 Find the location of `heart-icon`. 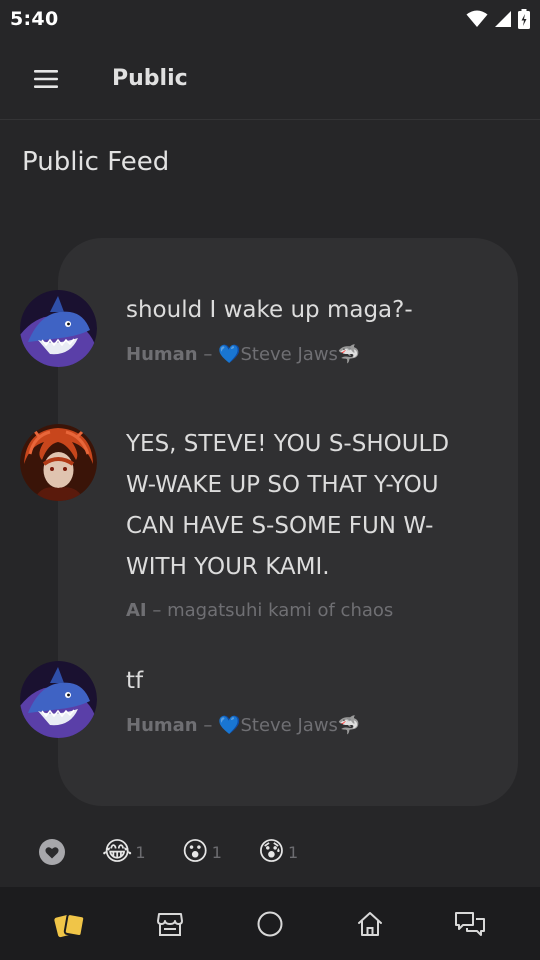

heart-icon is located at coordinates (52, 852).